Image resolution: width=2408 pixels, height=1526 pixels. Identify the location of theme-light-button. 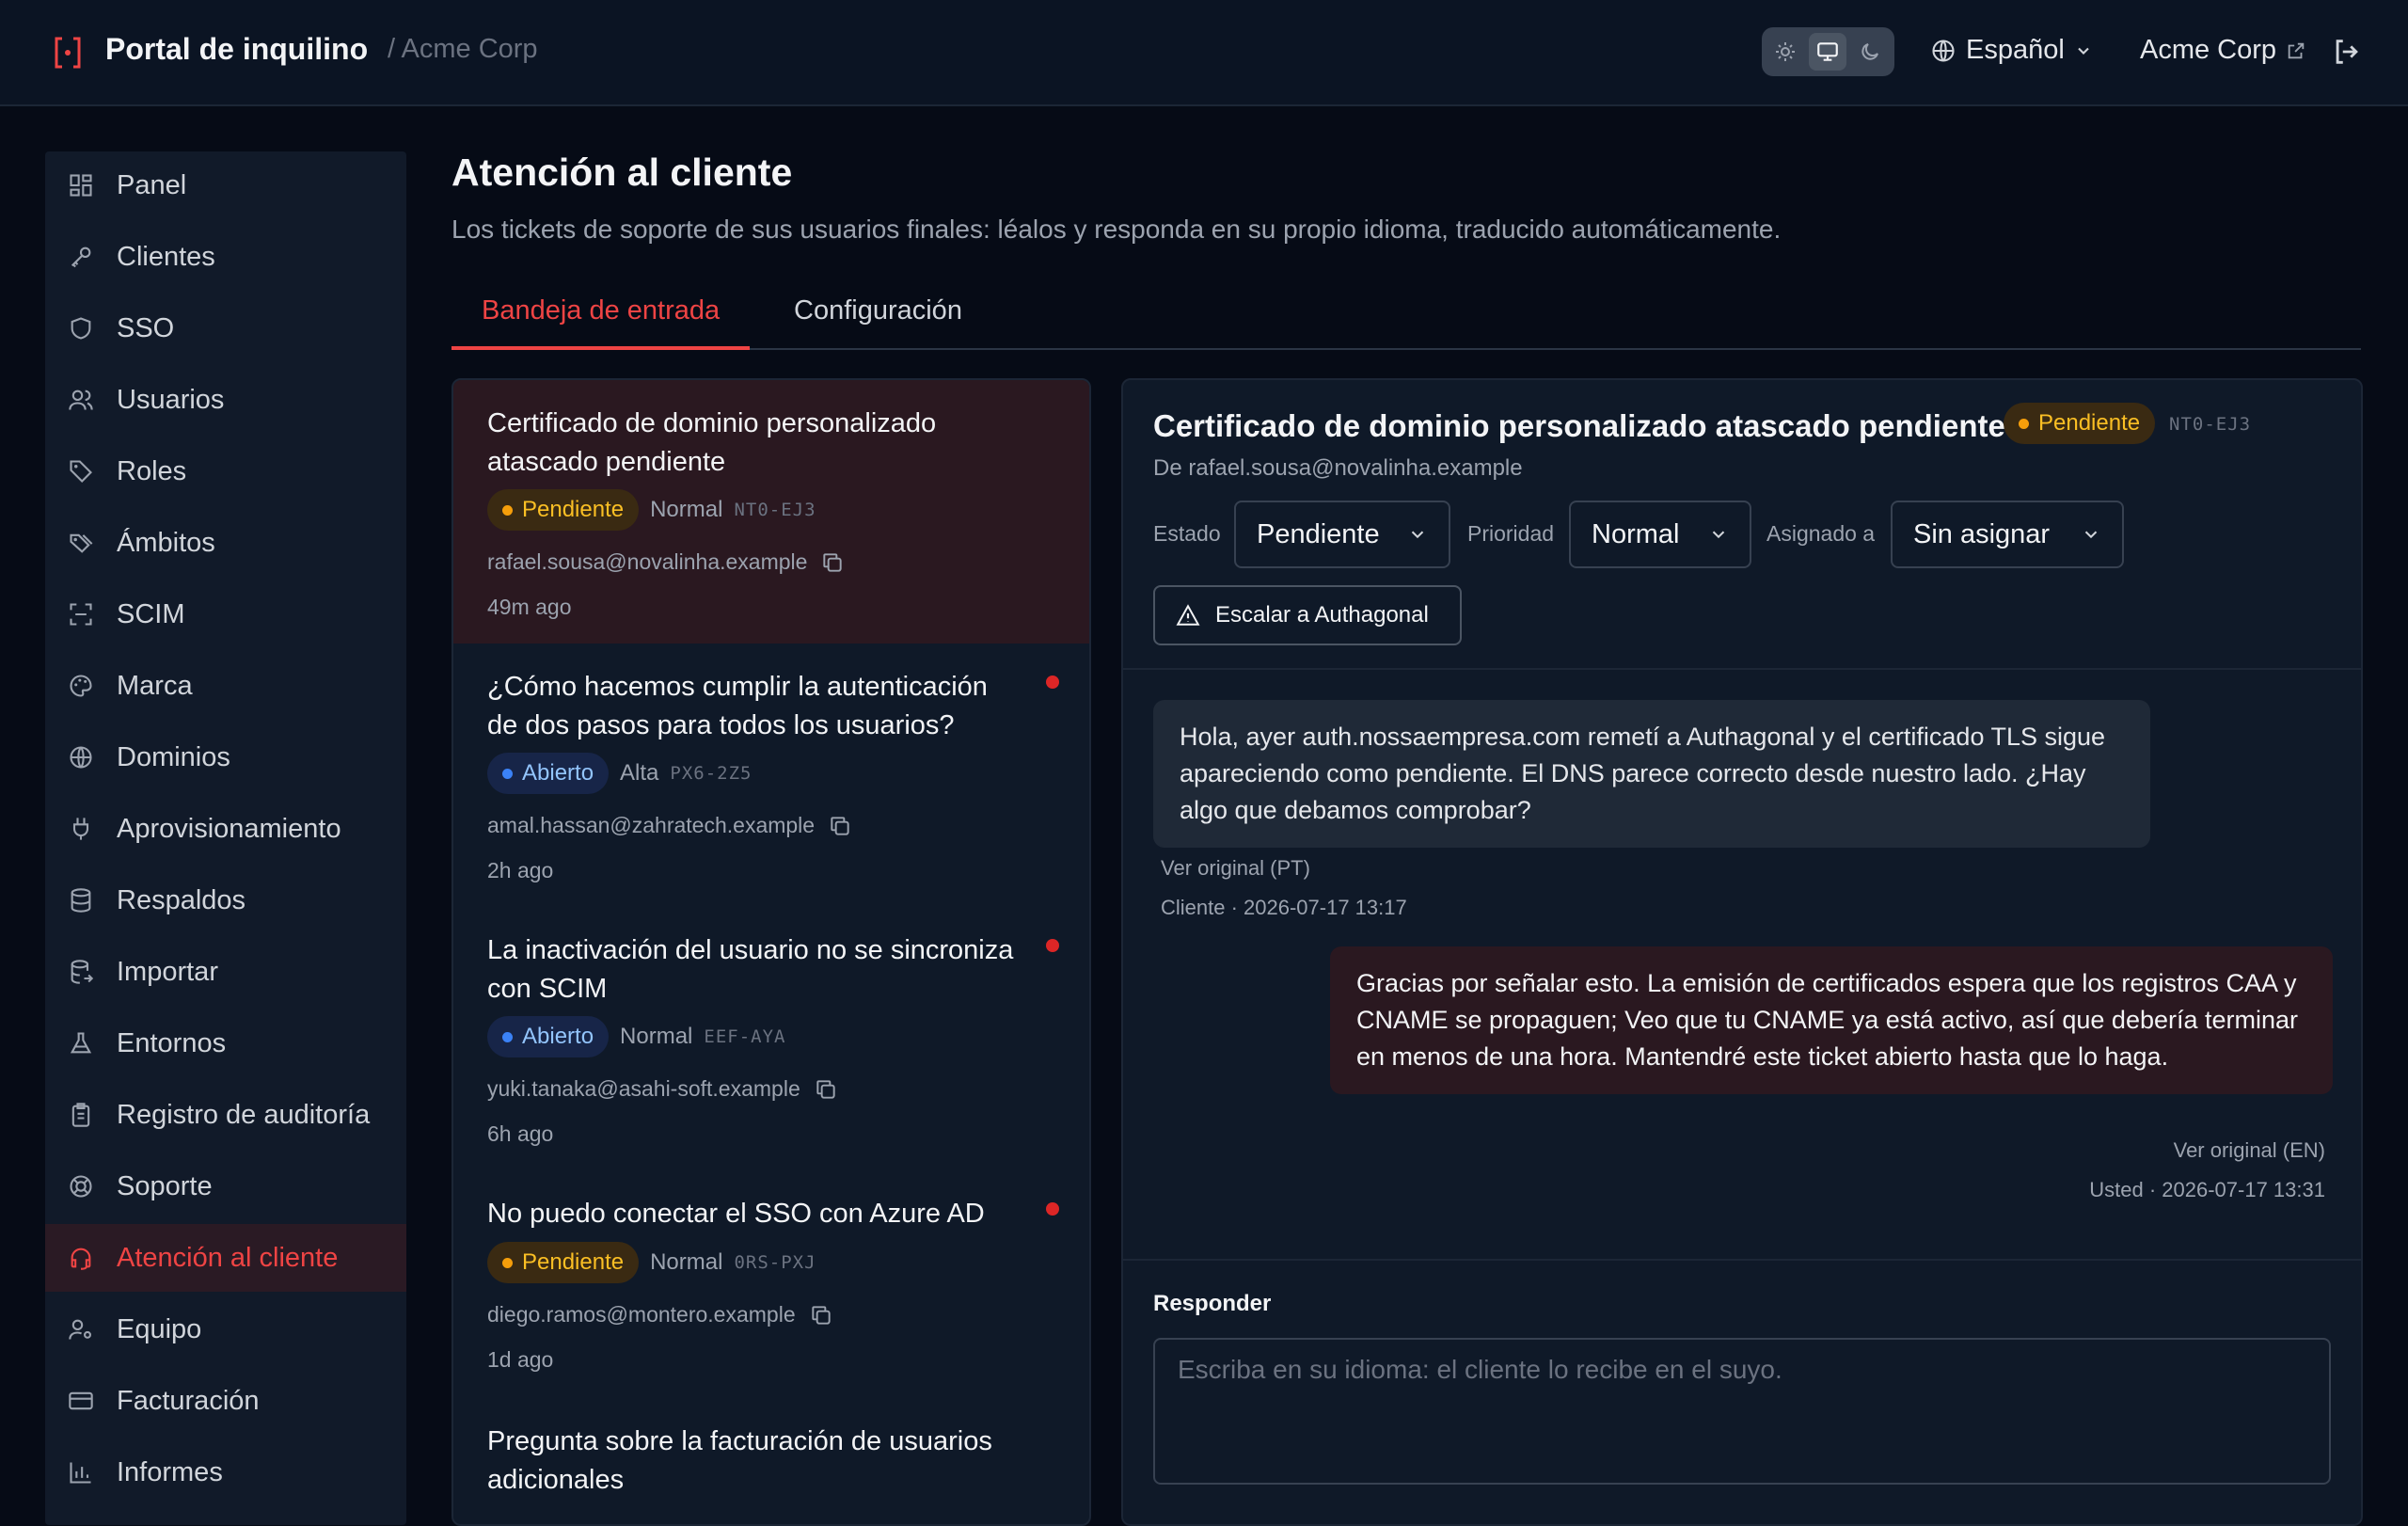
(1785, 52).